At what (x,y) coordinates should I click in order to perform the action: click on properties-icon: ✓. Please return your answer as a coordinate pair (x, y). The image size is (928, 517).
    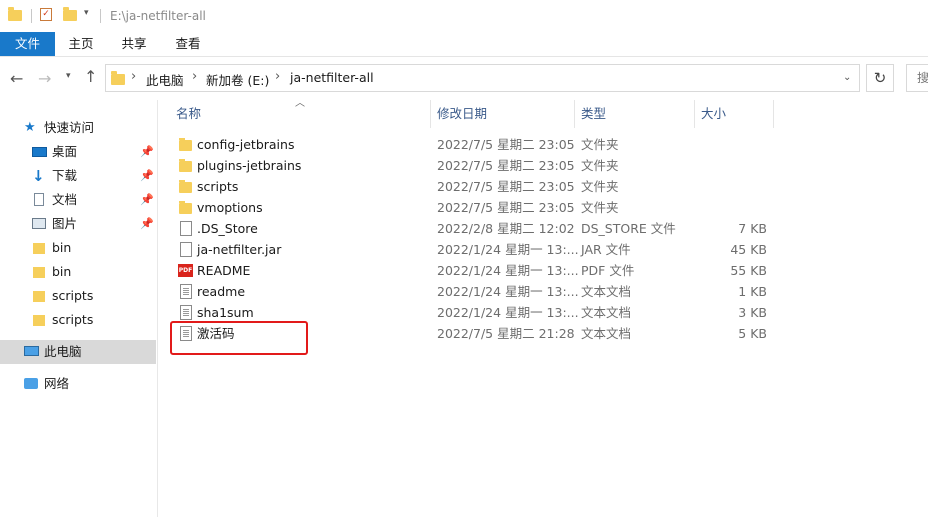
    Looking at the image, I should click on (46, 14).